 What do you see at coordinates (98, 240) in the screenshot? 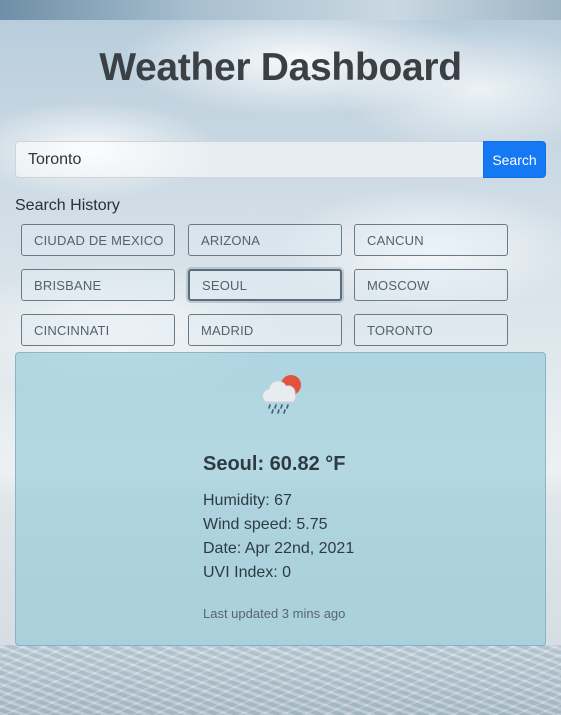
I see `history-button-ciudad-de-mexico: CIUDAD DE MEXICO` at bounding box center [98, 240].